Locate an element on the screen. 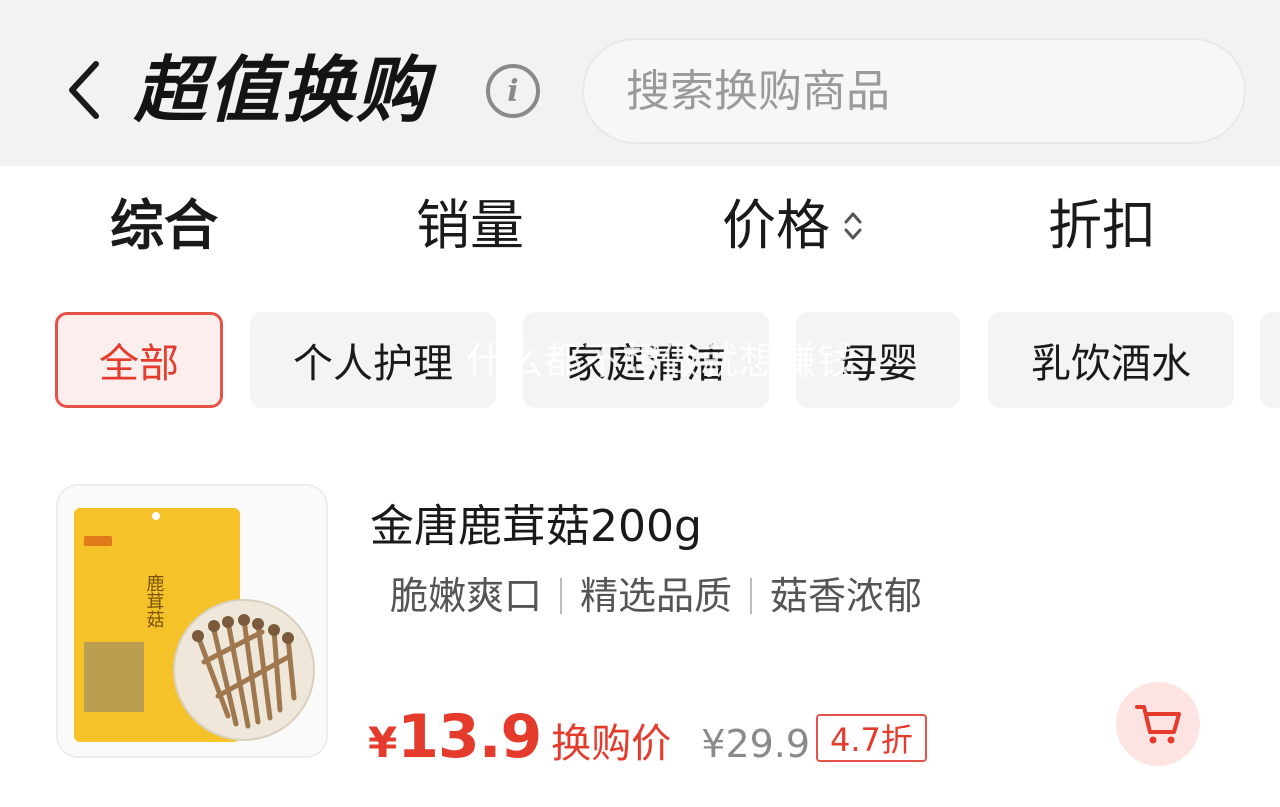 This screenshot has width=1280, height=807. chevron-left-icon is located at coordinates (84, 90).